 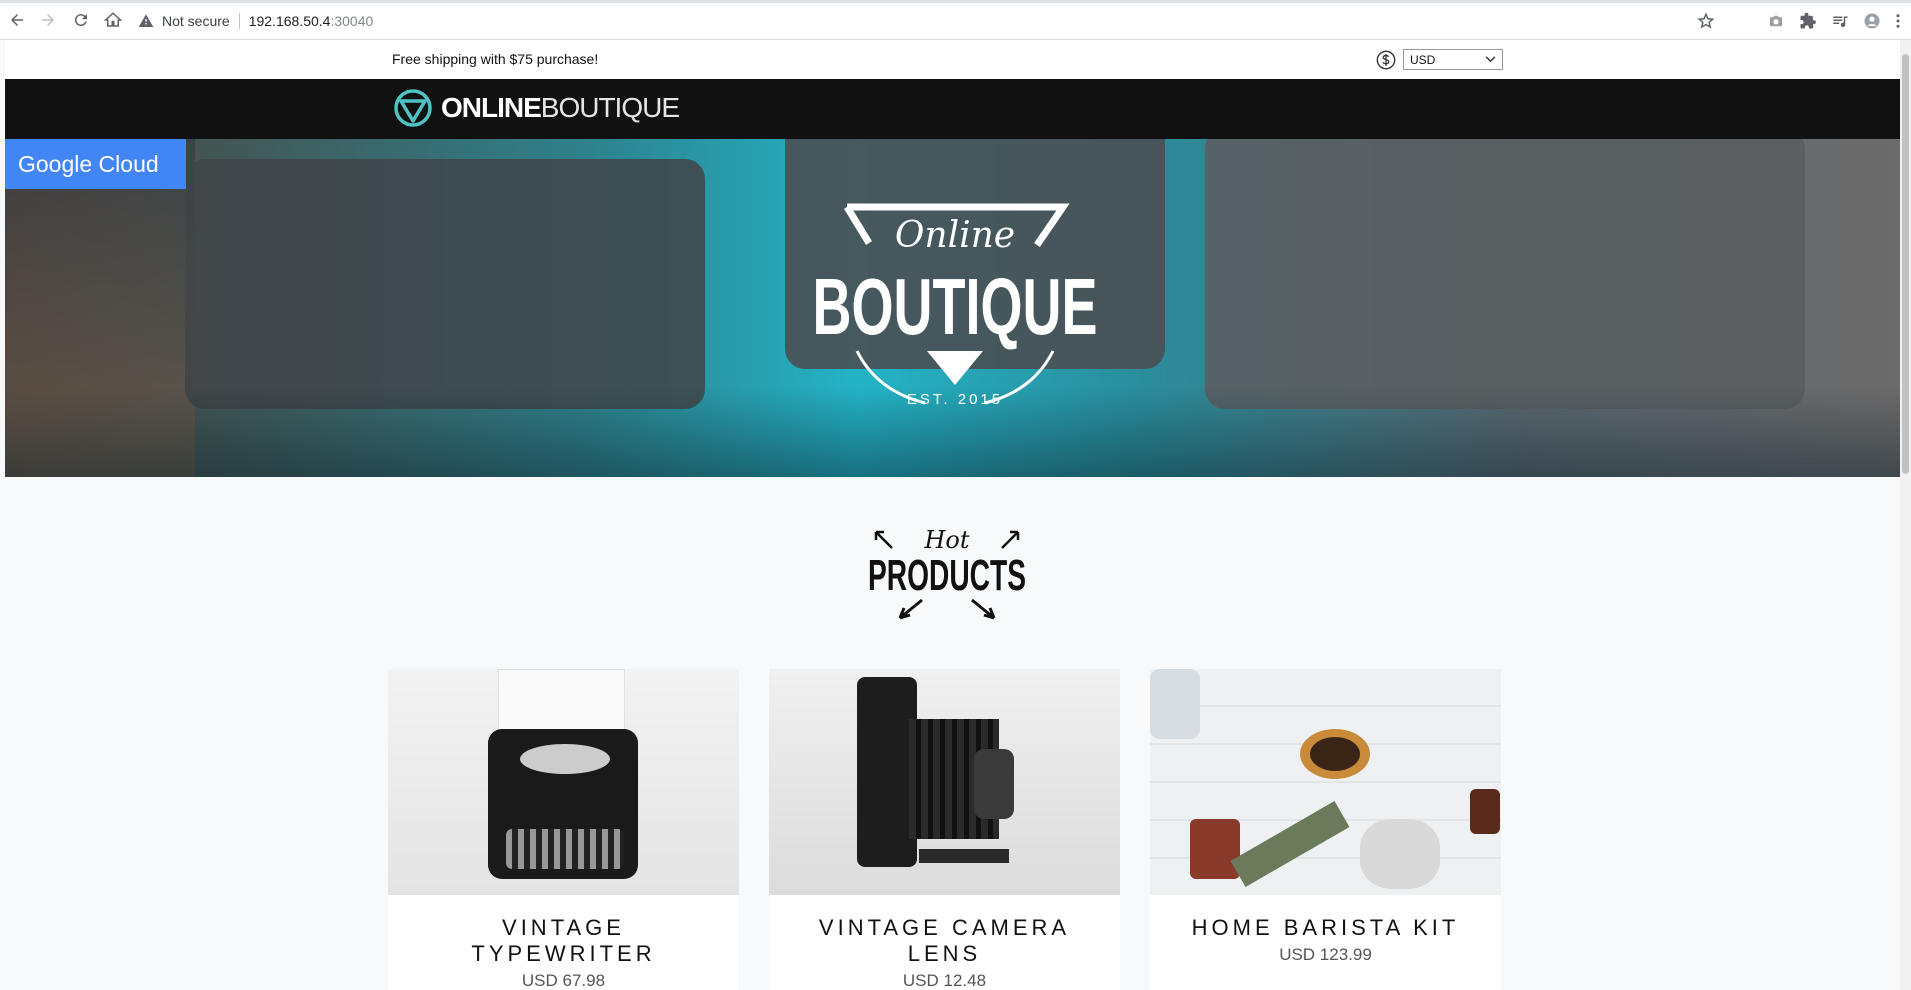 I want to click on url-port: :30040, so click(x=352, y=21).